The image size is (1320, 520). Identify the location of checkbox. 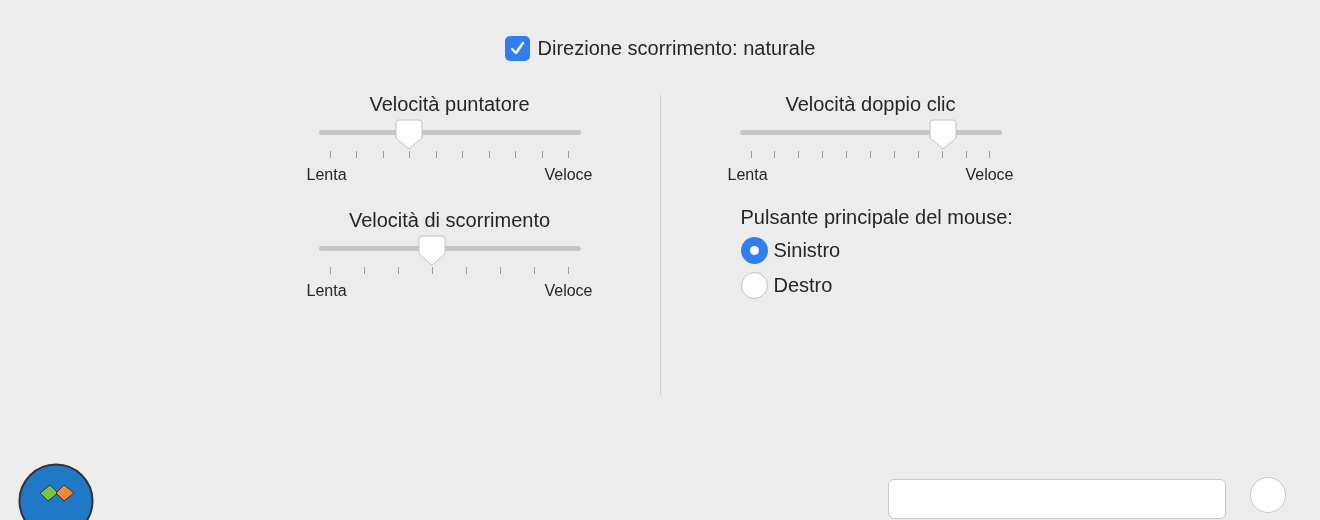
(517, 48).